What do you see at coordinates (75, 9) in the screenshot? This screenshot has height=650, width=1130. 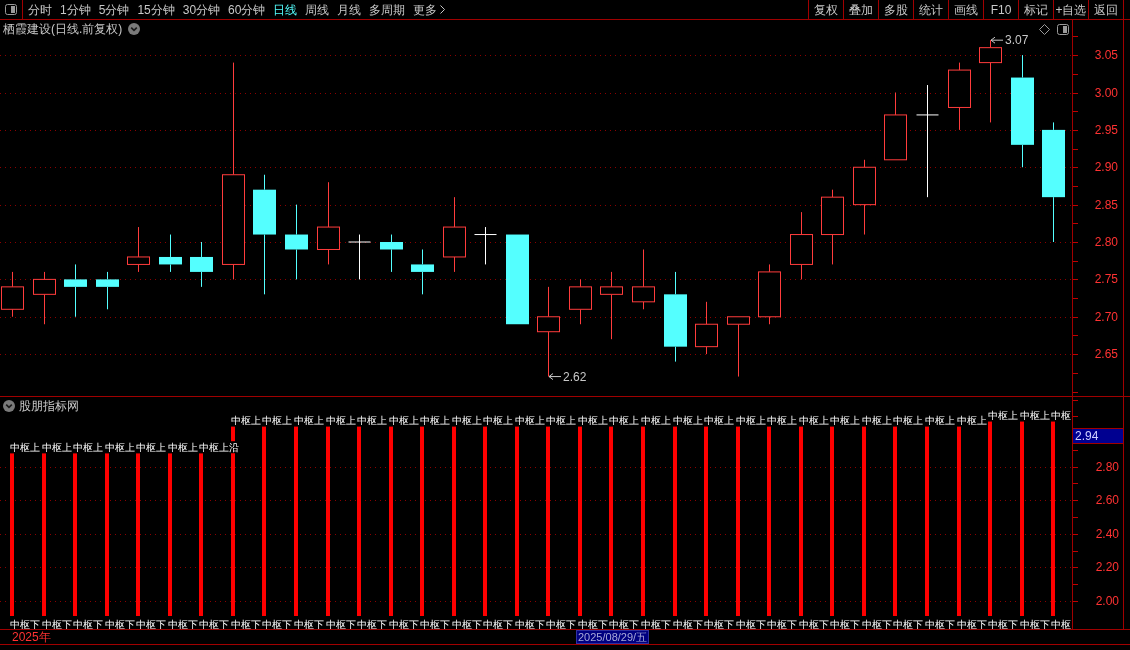 I see `period-tab: 1分钟` at bounding box center [75, 9].